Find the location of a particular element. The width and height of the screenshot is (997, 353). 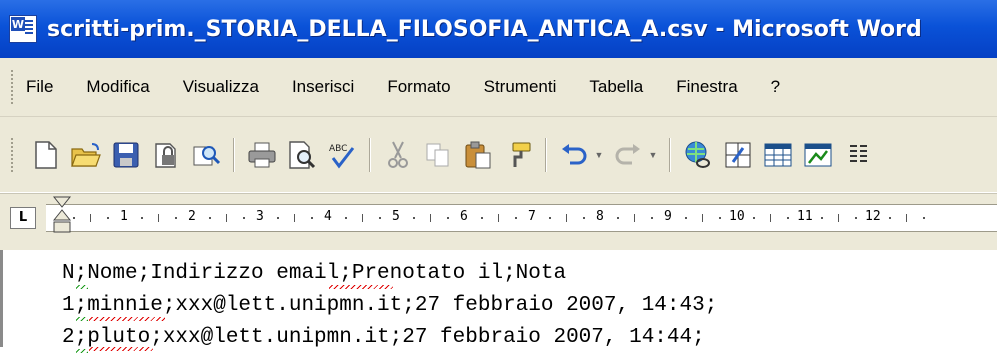

paste-icon is located at coordinates (478, 155).